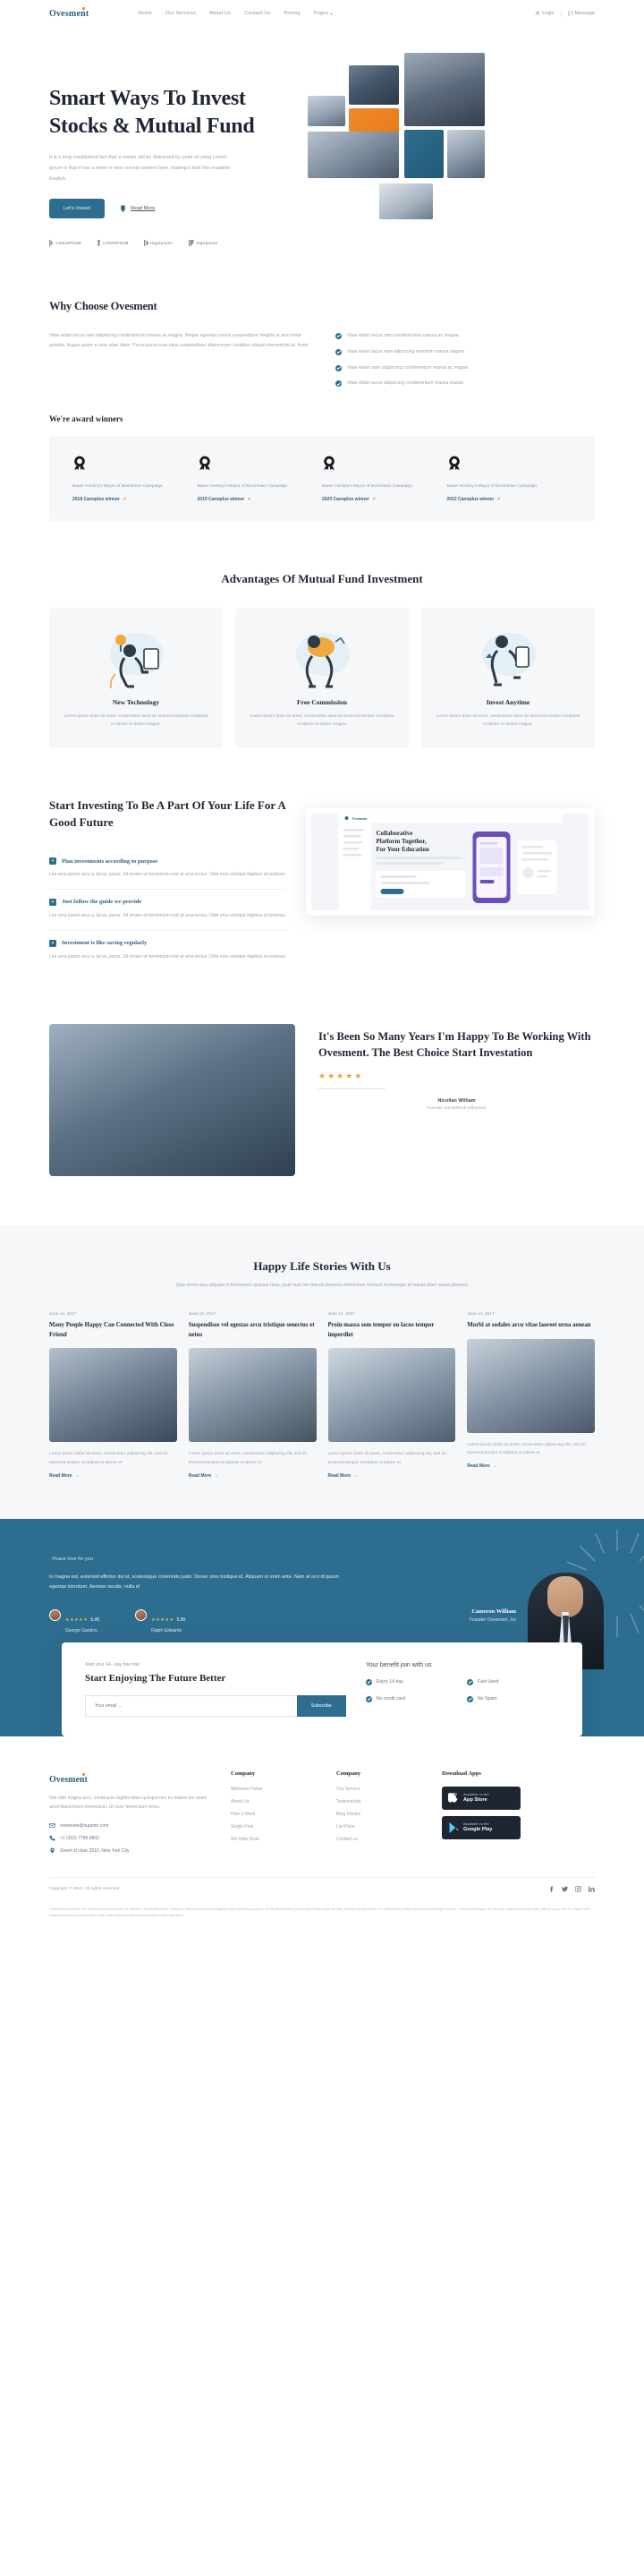 Image resolution: width=644 pixels, height=2576 pixels. What do you see at coordinates (331, 13) in the screenshot?
I see `chevron-down-icon: ▾` at bounding box center [331, 13].